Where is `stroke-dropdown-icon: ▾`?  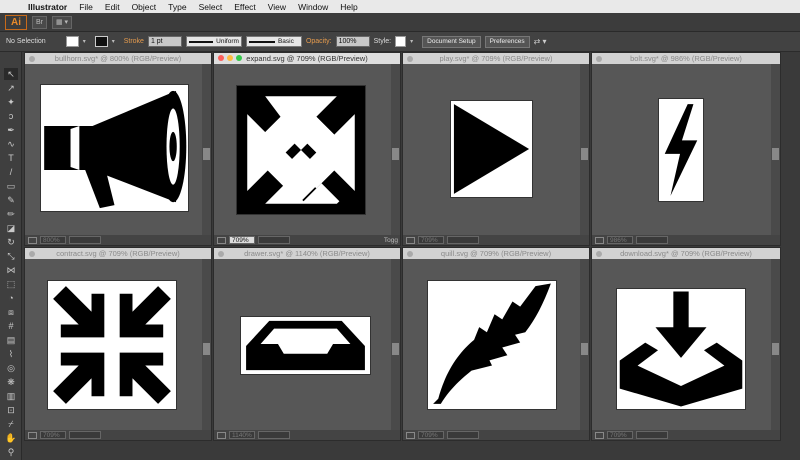 stroke-dropdown-icon: ▾ is located at coordinates (116, 41).